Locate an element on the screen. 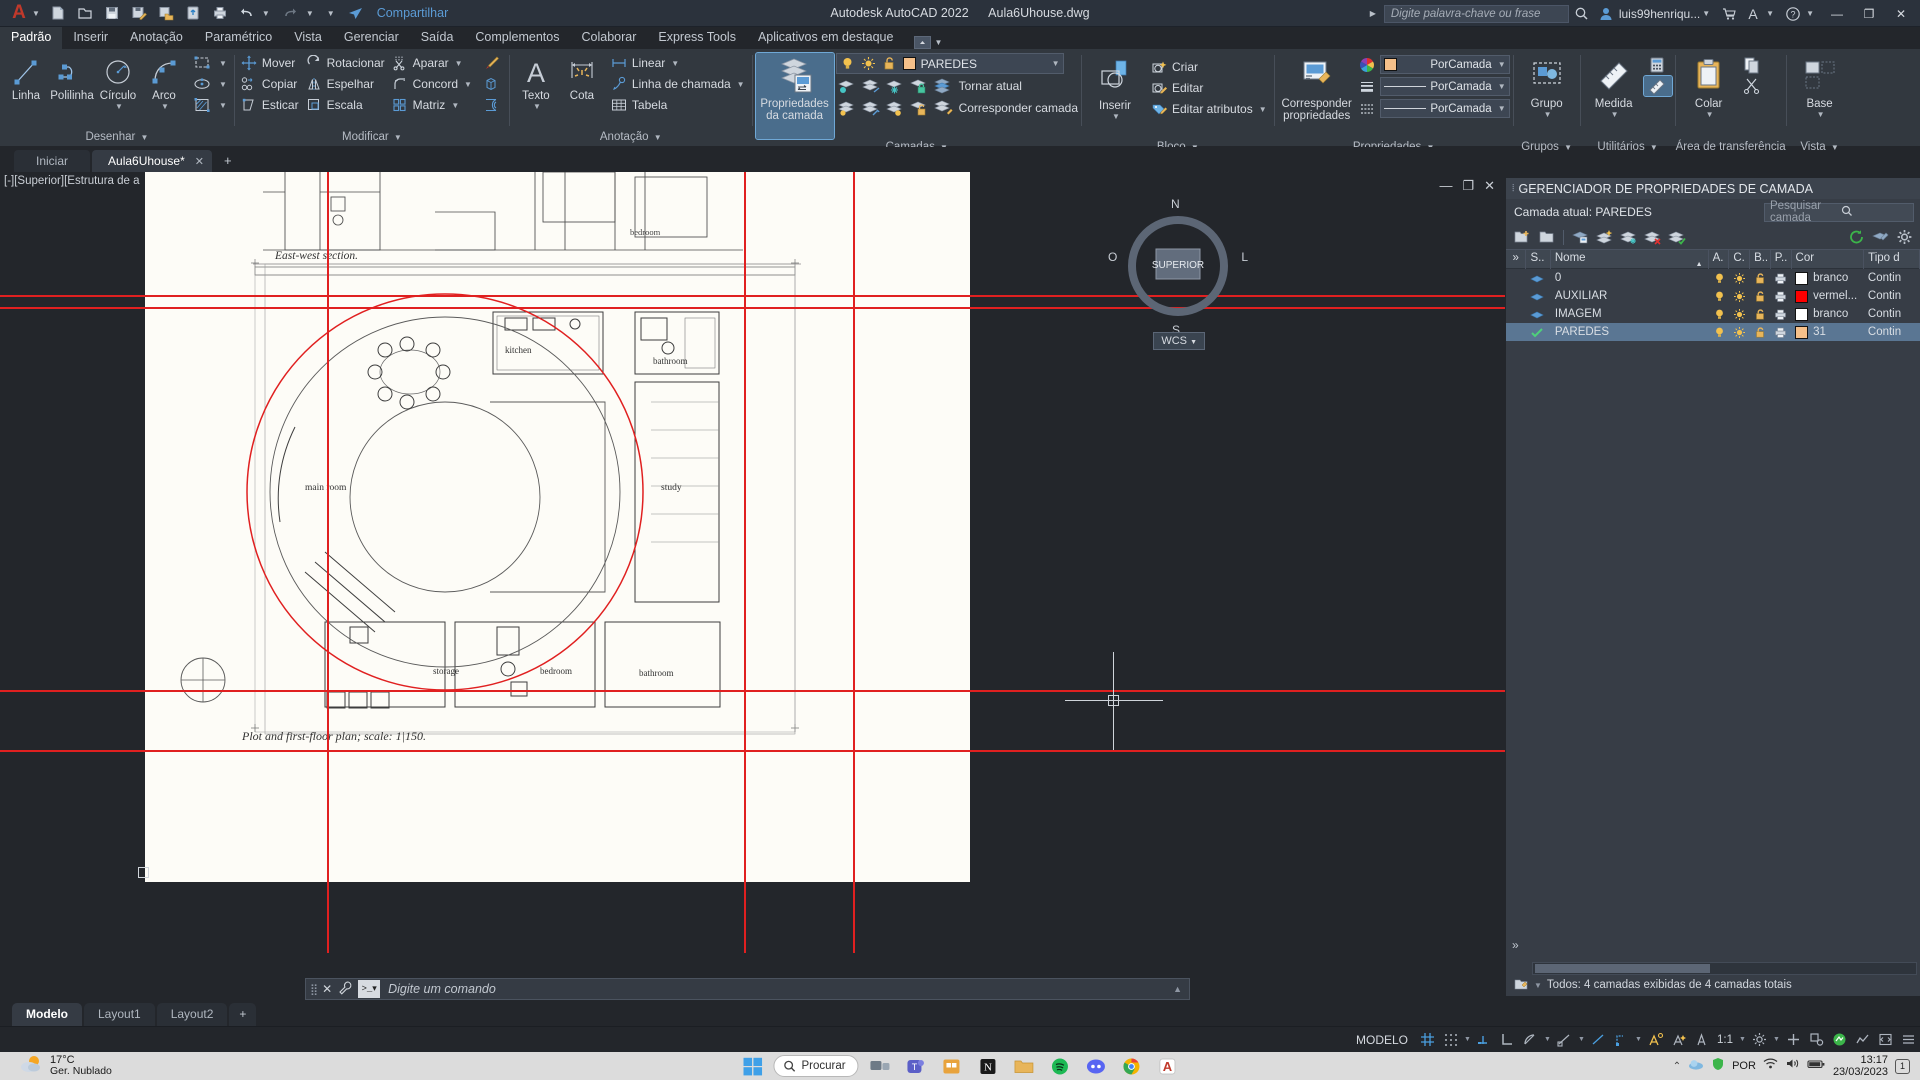  tool-escala: Escala is located at coordinates (346, 105).